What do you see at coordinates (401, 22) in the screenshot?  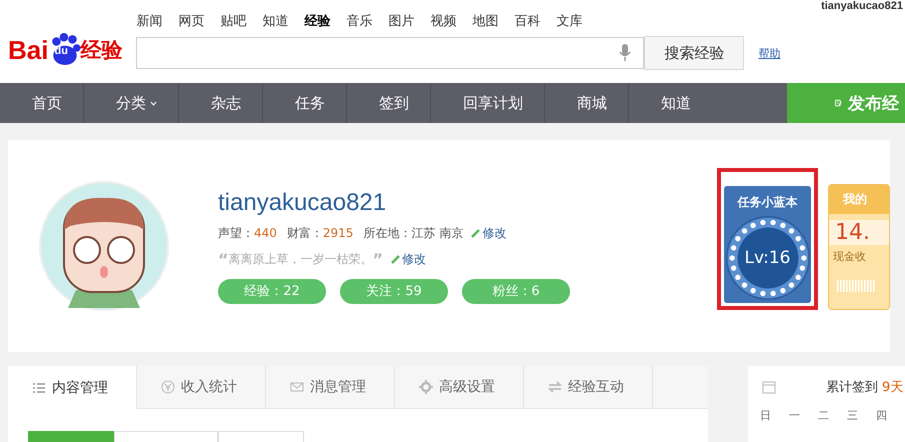 I see `nav-link: 图片` at bounding box center [401, 22].